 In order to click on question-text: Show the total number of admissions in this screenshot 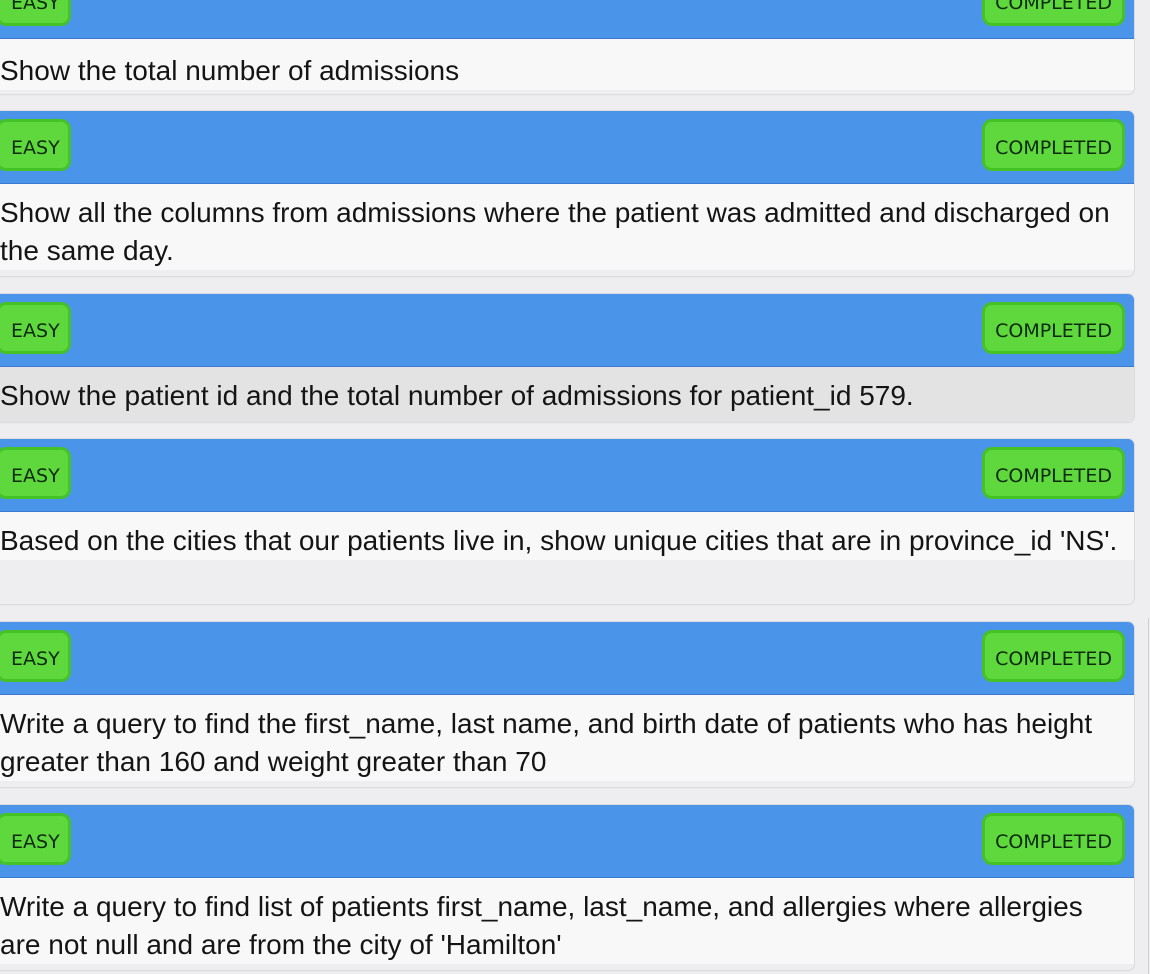, I will do `click(567, 64)`.